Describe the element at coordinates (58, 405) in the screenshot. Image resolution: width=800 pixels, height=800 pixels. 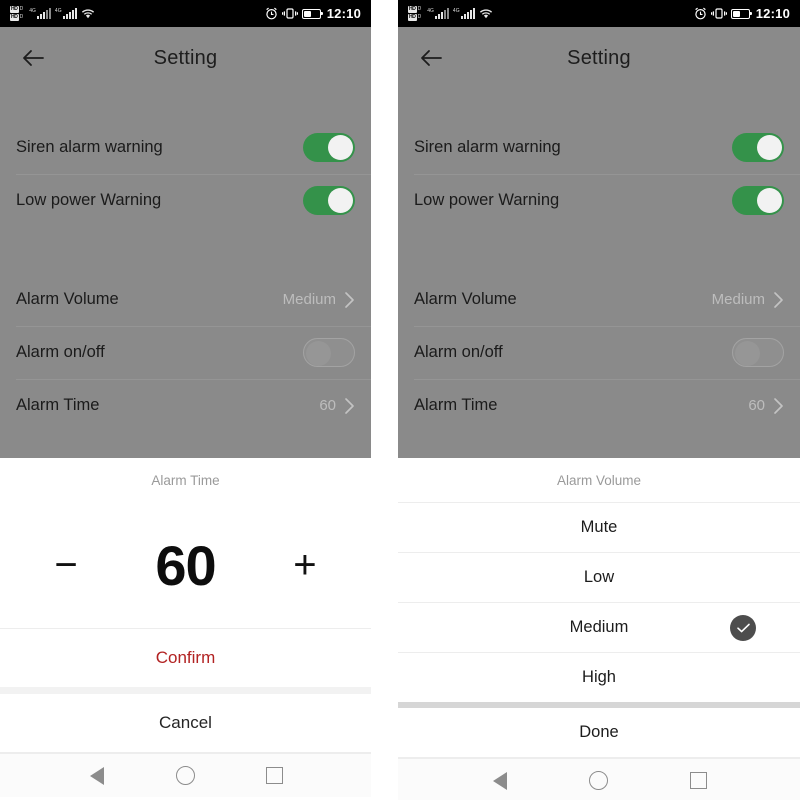
I see `row-label: Alarm Time` at that location.